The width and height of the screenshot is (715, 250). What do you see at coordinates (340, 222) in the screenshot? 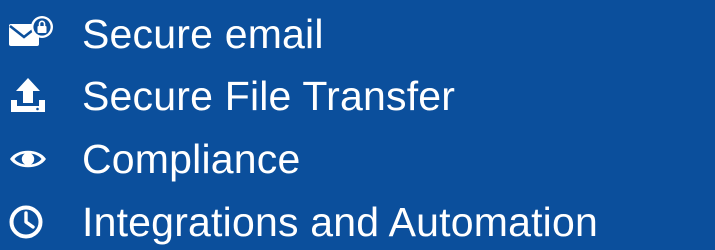
I see `feature-label: Integrations and Automation` at bounding box center [340, 222].